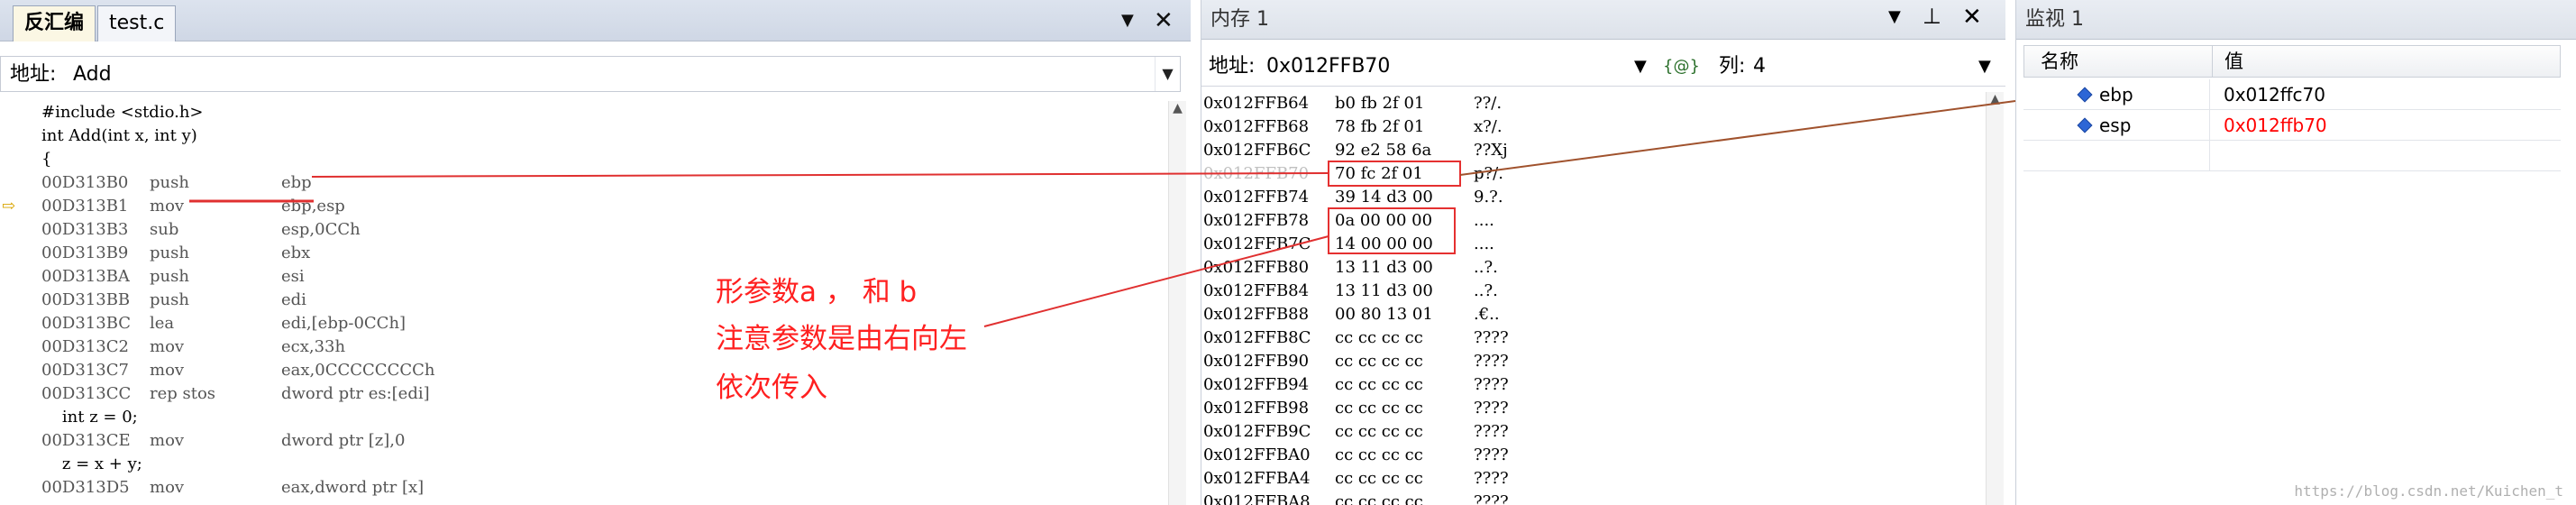  What do you see at coordinates (1392, 231) in the screenshot?
I see `highlight-box-params` at bounding box center [1392, 231].